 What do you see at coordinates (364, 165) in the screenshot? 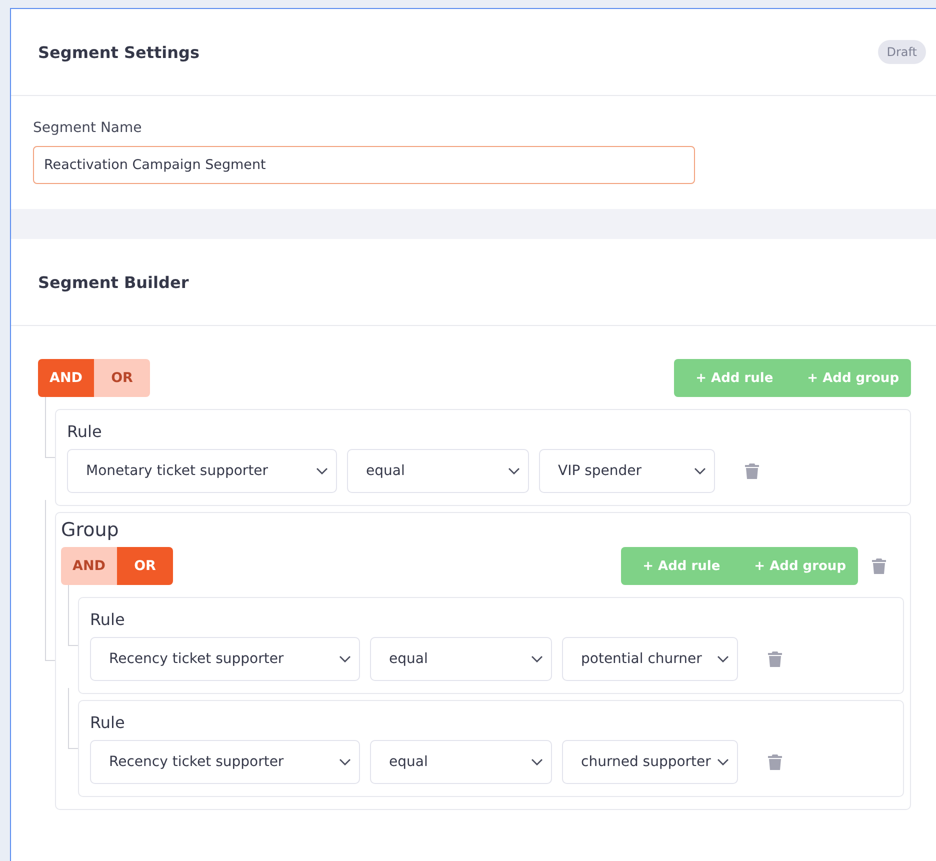
I see `segment-name-field: Reactivation Campaign Segment` at bounding box center [364, 165].